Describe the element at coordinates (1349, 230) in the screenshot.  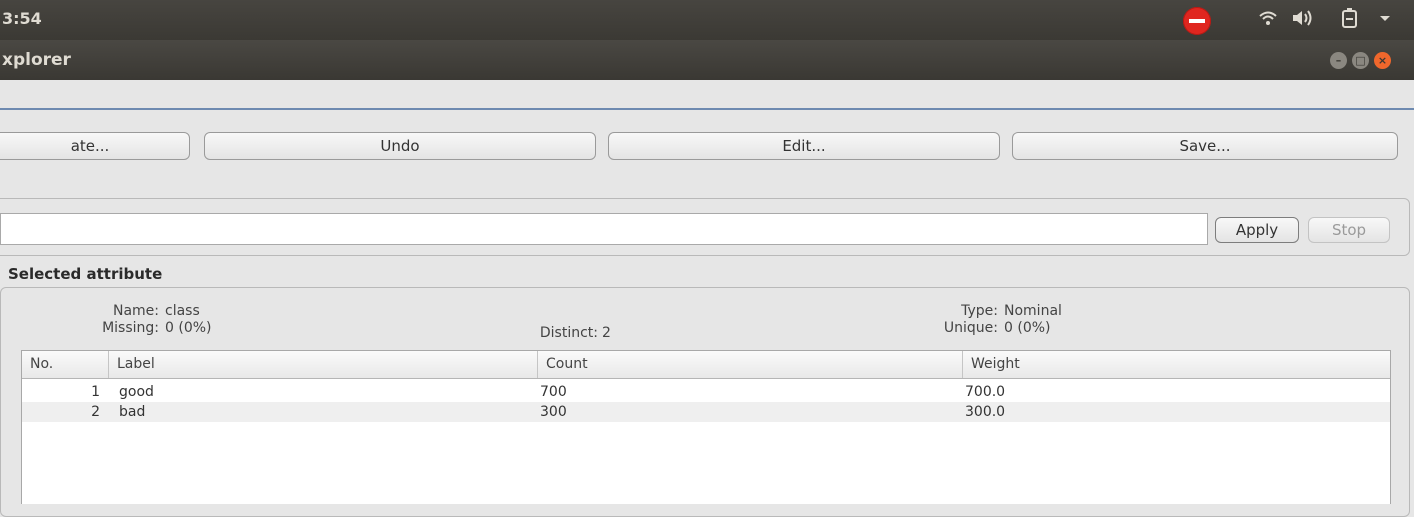
I see `stop-button: Stop` at that location.